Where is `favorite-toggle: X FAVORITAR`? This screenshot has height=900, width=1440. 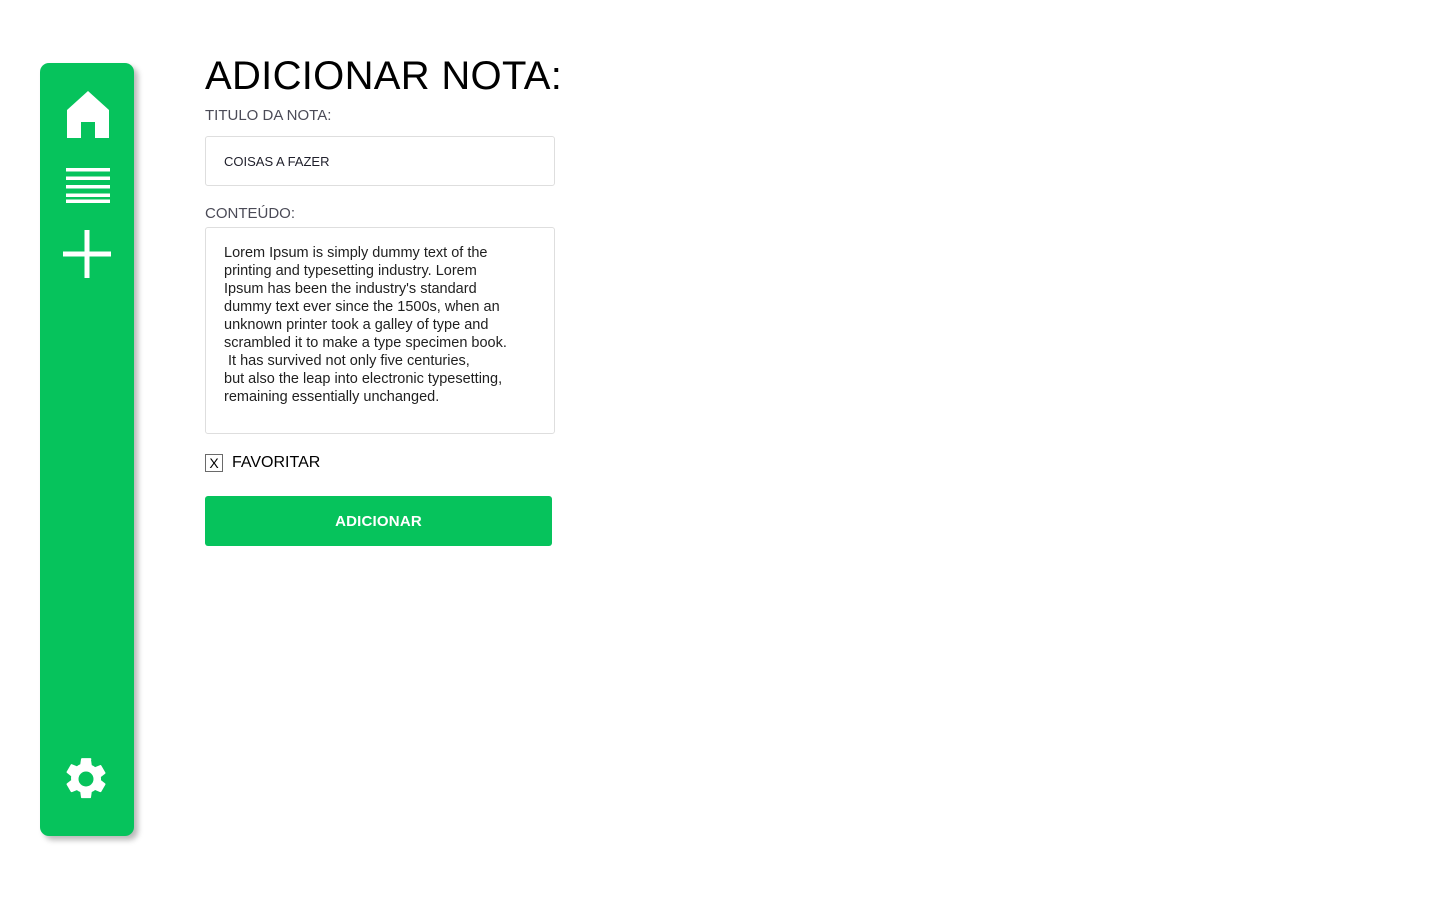
favorite-toggle: X FAVORITAR is located at coordinates (262, 463).